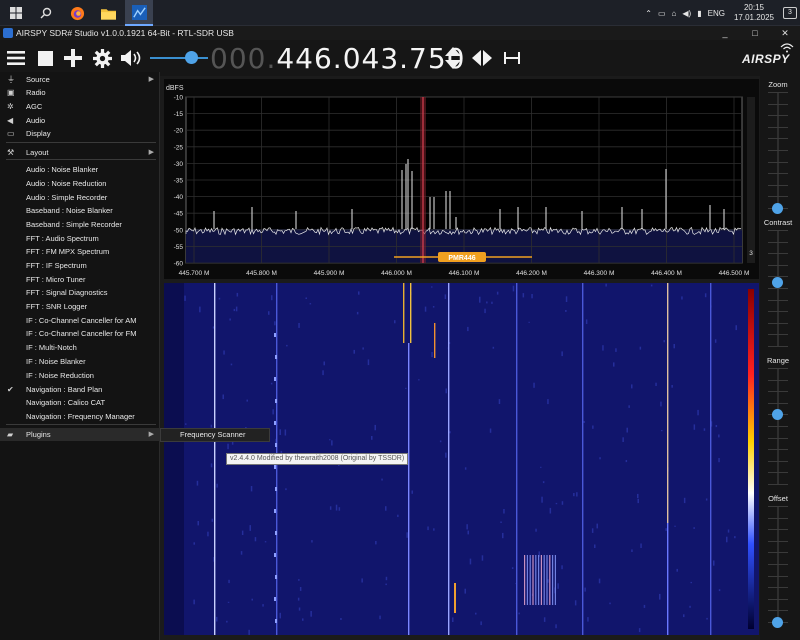 Image resolution: width=800 pixels, height=640 pixels. I want to click on menu-item-fft-fm-mpx-spectrum: FFT : FM MPX Spectrum, so click(80, 251).